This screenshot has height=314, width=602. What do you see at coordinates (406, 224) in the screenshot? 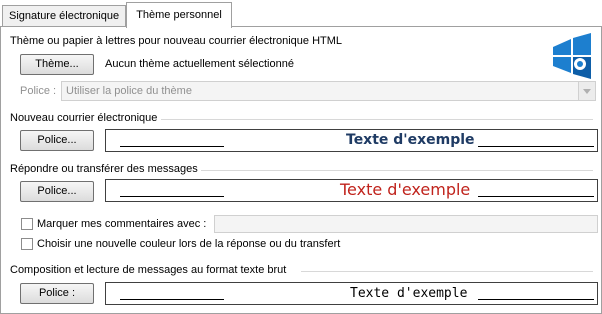
I see `mark-comments-input` at bounding box center [406, 224].